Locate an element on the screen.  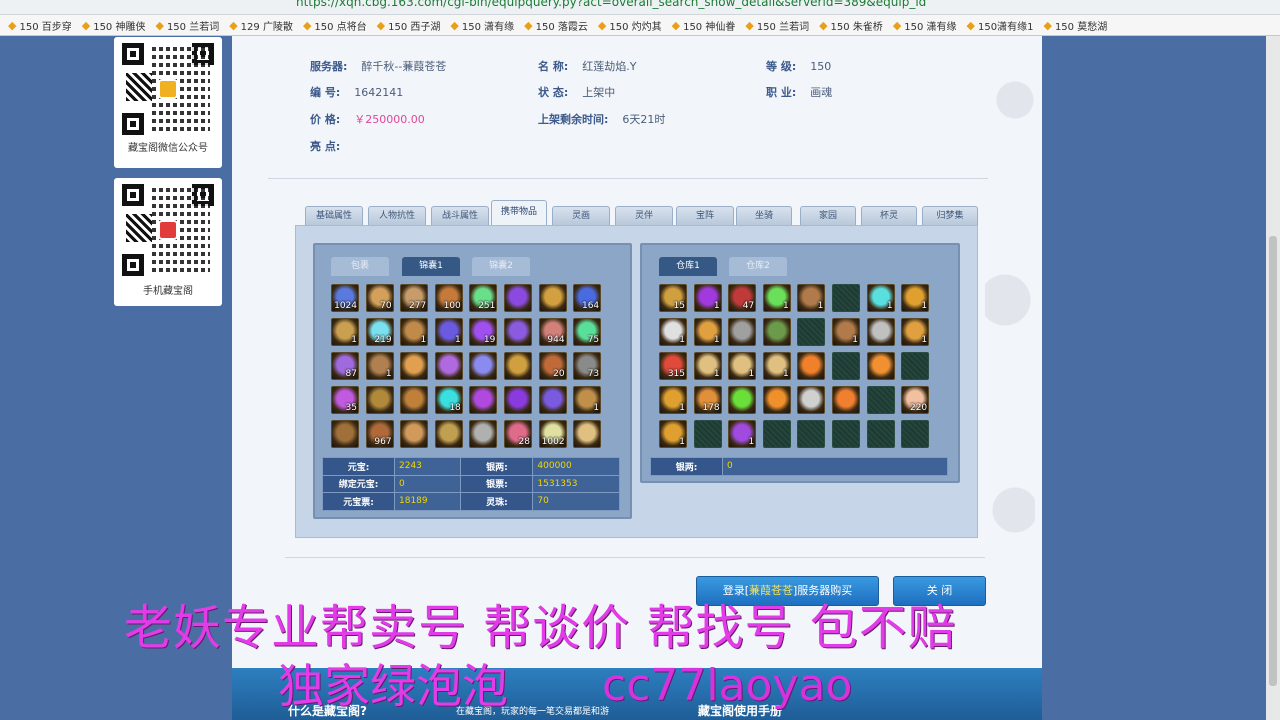
subtab-0: 包裹 is located at coordinates (360, 266).